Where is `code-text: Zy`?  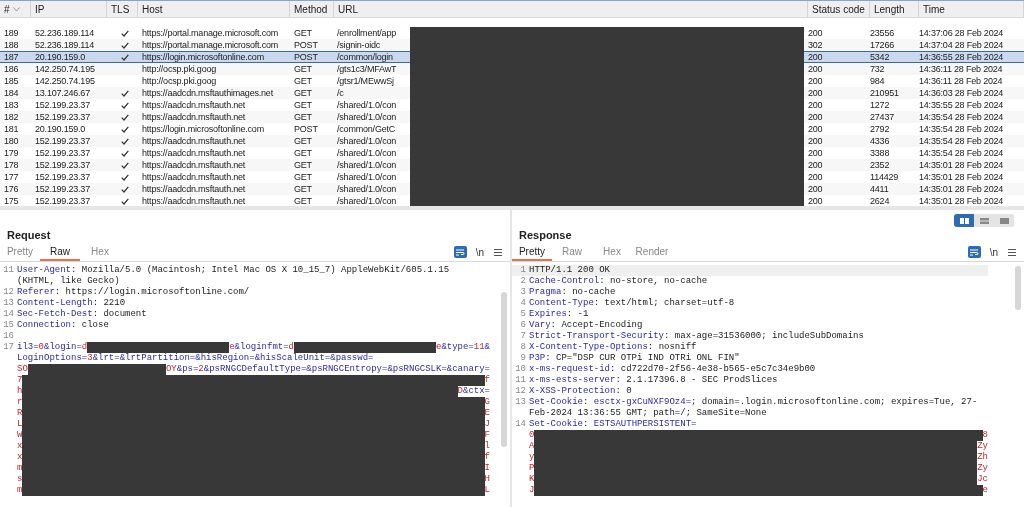
code-text: Zy is located at coordinates (982, 446).